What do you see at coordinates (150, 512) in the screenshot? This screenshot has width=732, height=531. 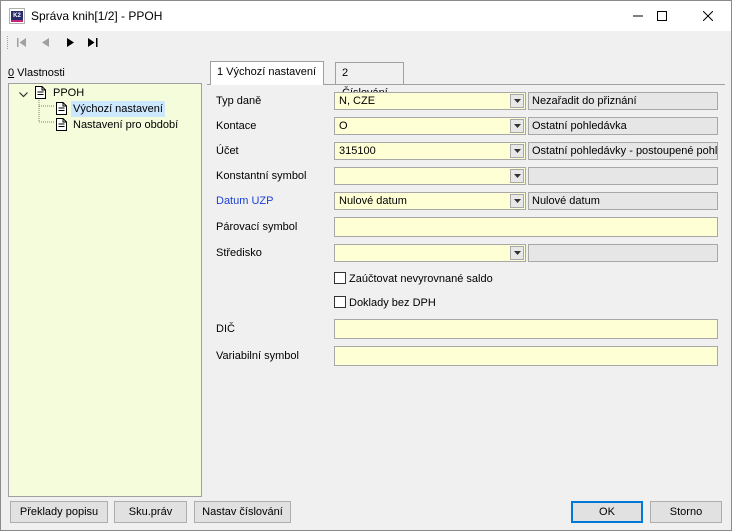 I see `sku-prav-button: Sku.práv` at bounding box center [150, 512].